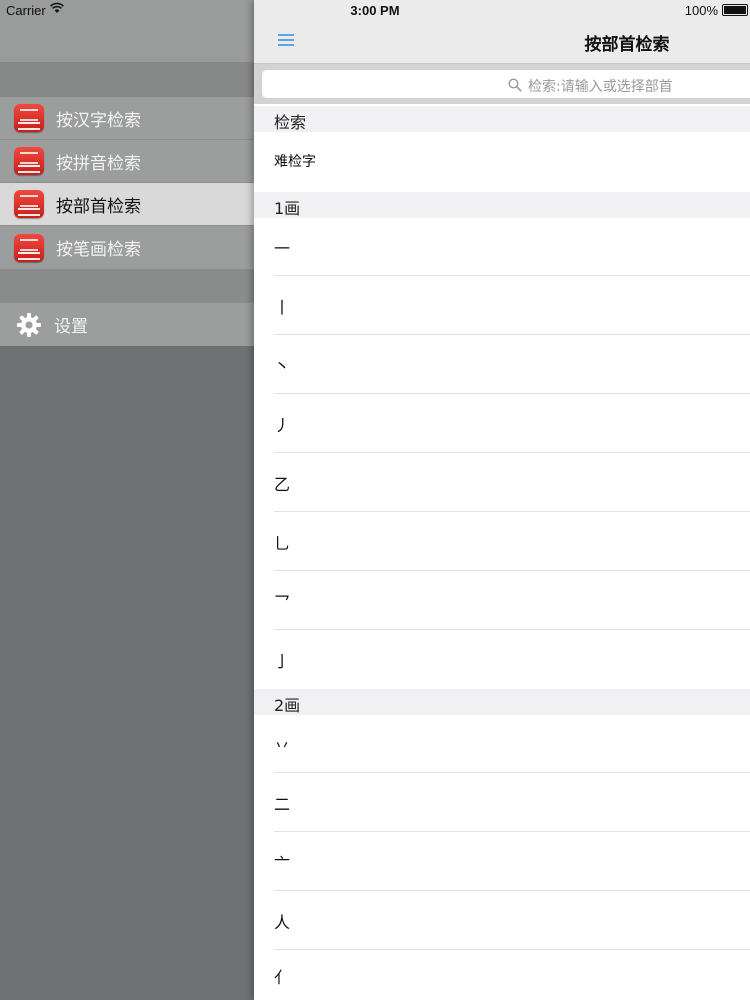 Image resolution: width=750 pixels, height=1000 pixels. What do you see at coordinates (282, 248) in the screenshot?
I see `list-item-label: 一` at bounding box center [282, 248].